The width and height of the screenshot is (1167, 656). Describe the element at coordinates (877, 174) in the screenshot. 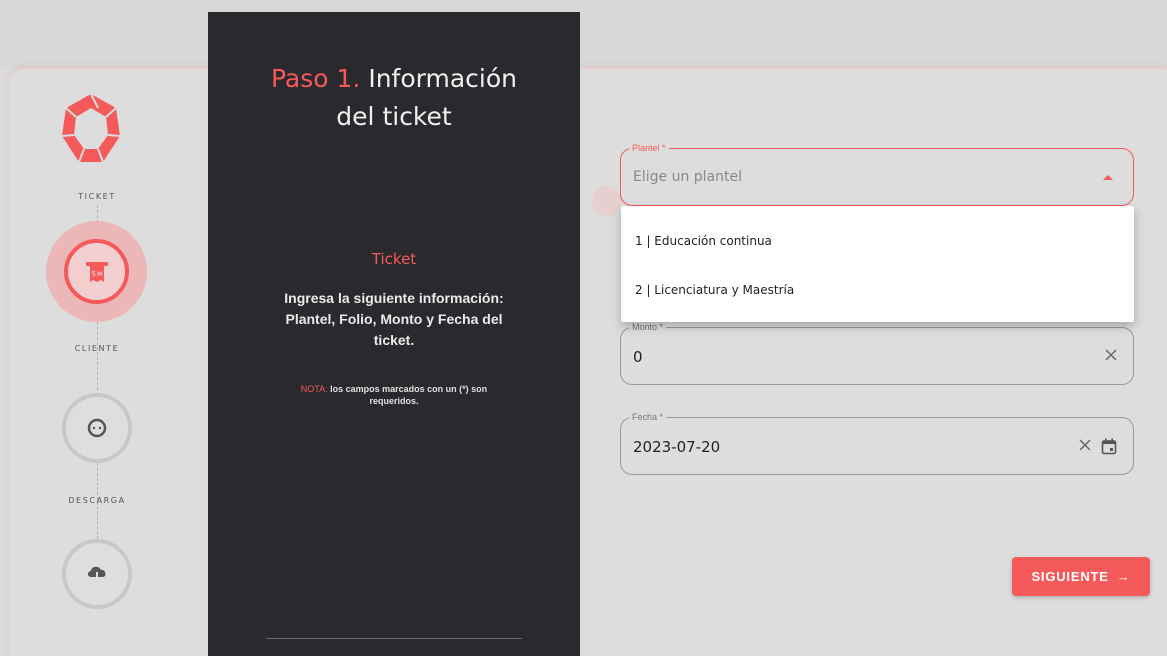

I see `plantel-select: Plantel * Elige un plantel` at that location.